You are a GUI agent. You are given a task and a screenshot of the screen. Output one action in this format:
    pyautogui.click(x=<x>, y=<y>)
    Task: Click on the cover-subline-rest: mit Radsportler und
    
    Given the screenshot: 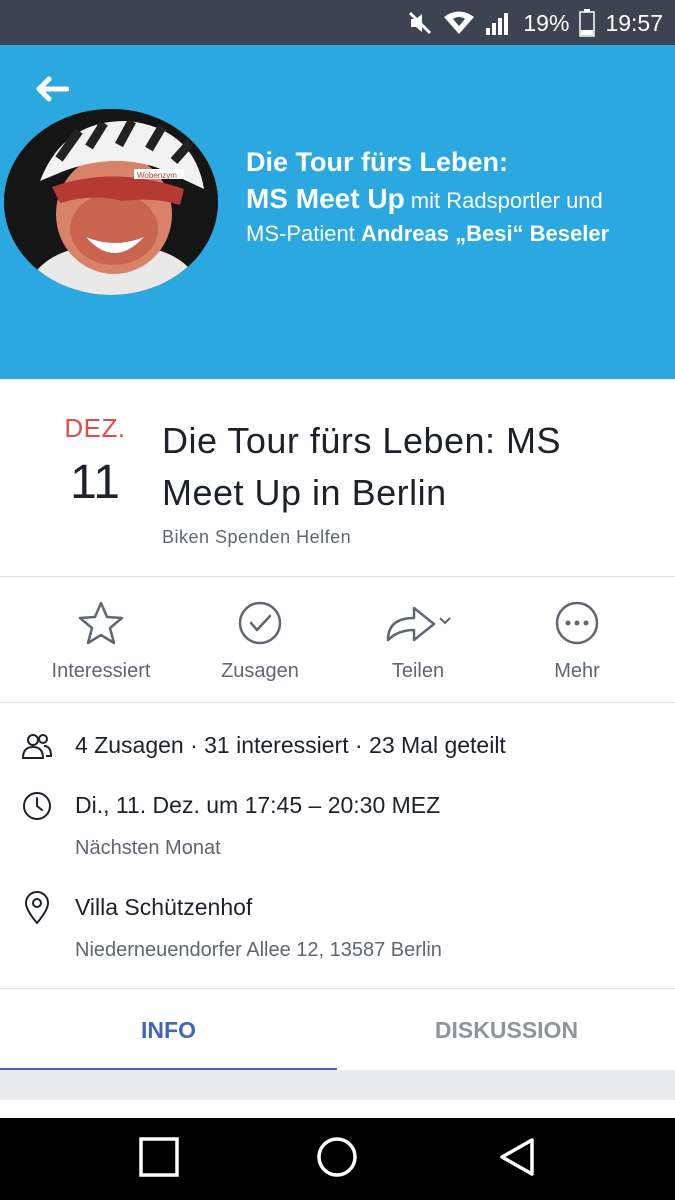 What is the action you would take?
    pyautogui.click(x=503, y=200)
    